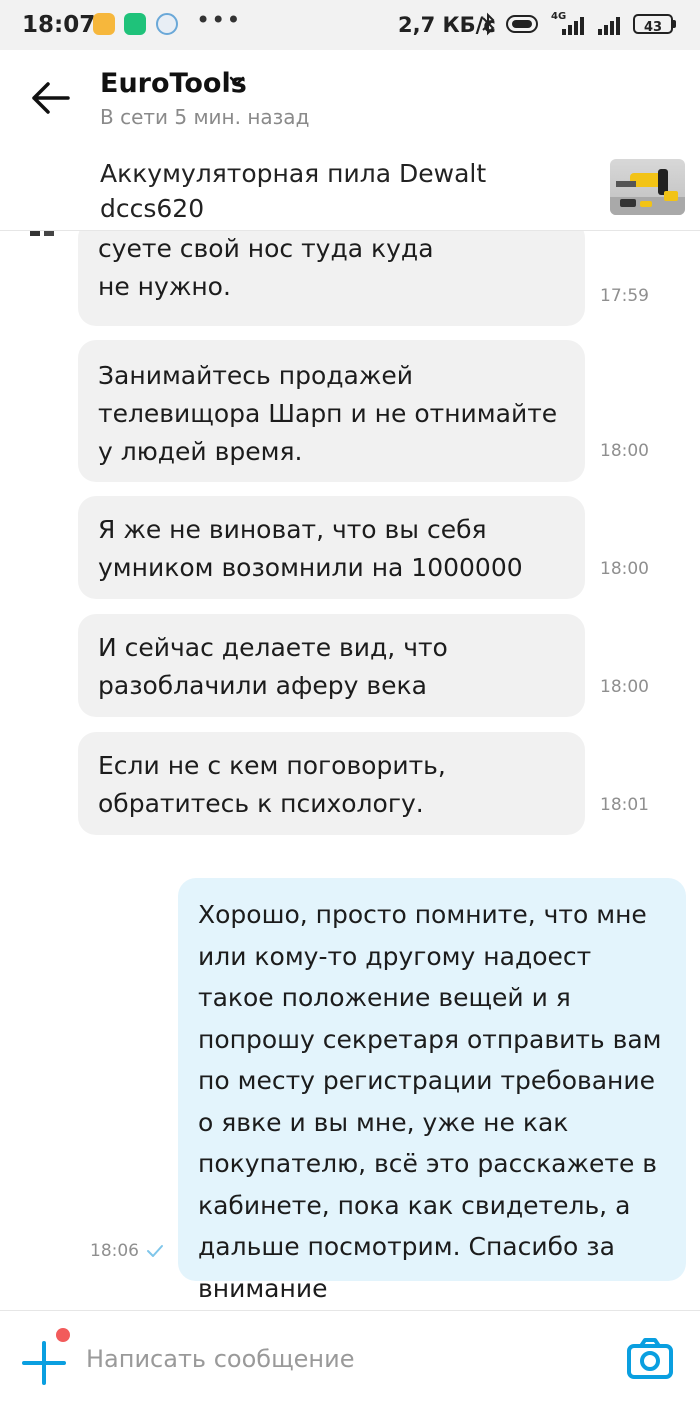  What do you see at coordinates (173, 83) in the screenshot?
I see `contact-name: EuroTools` at bounding box center [173, 83].